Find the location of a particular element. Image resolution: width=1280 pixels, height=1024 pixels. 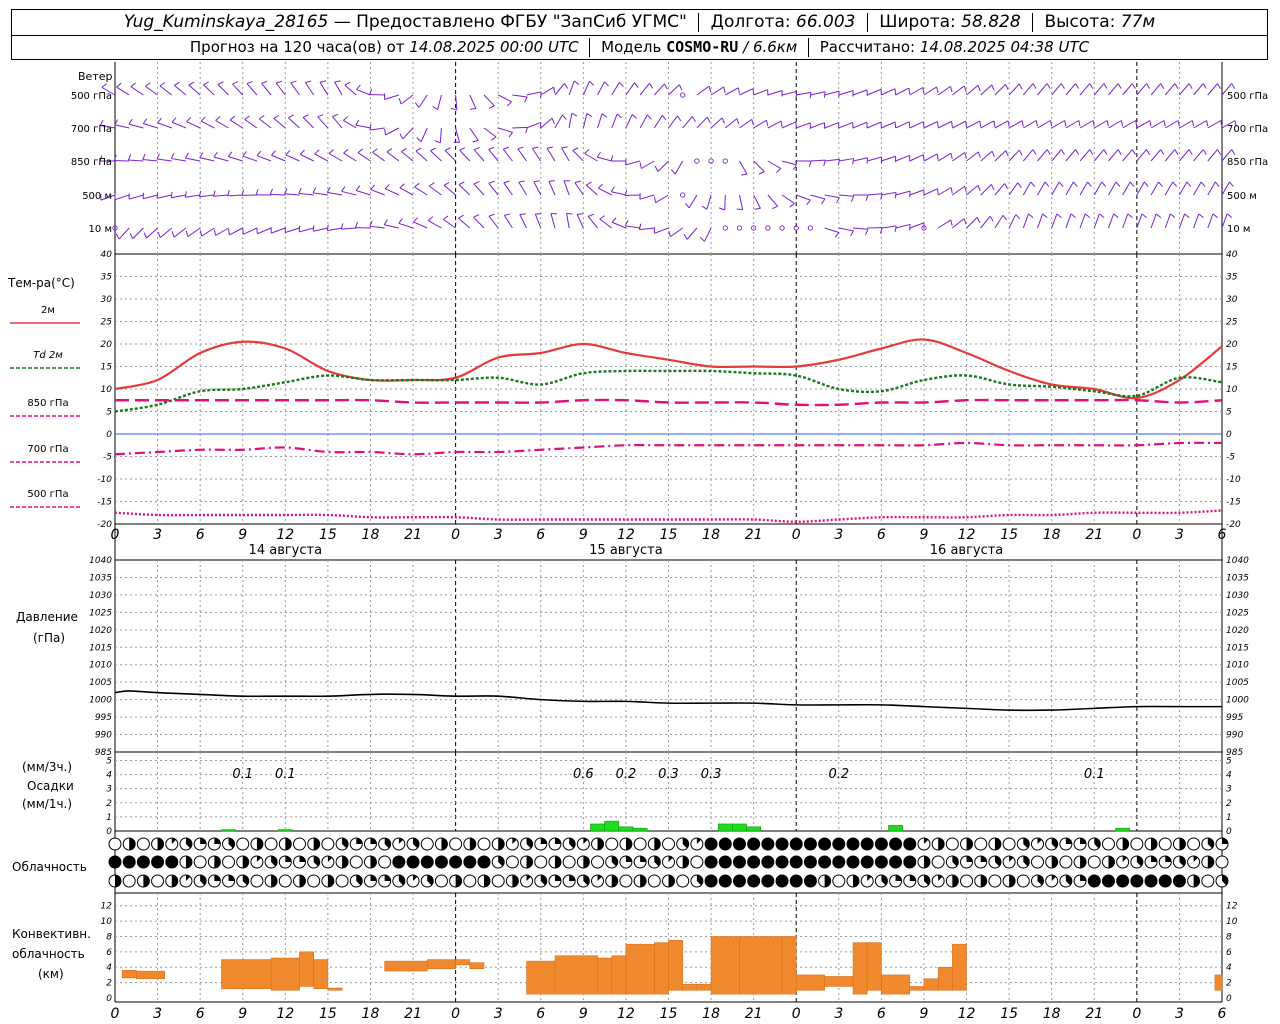

hour-tick-label: 6 is located at coordinates (1222, 1014).